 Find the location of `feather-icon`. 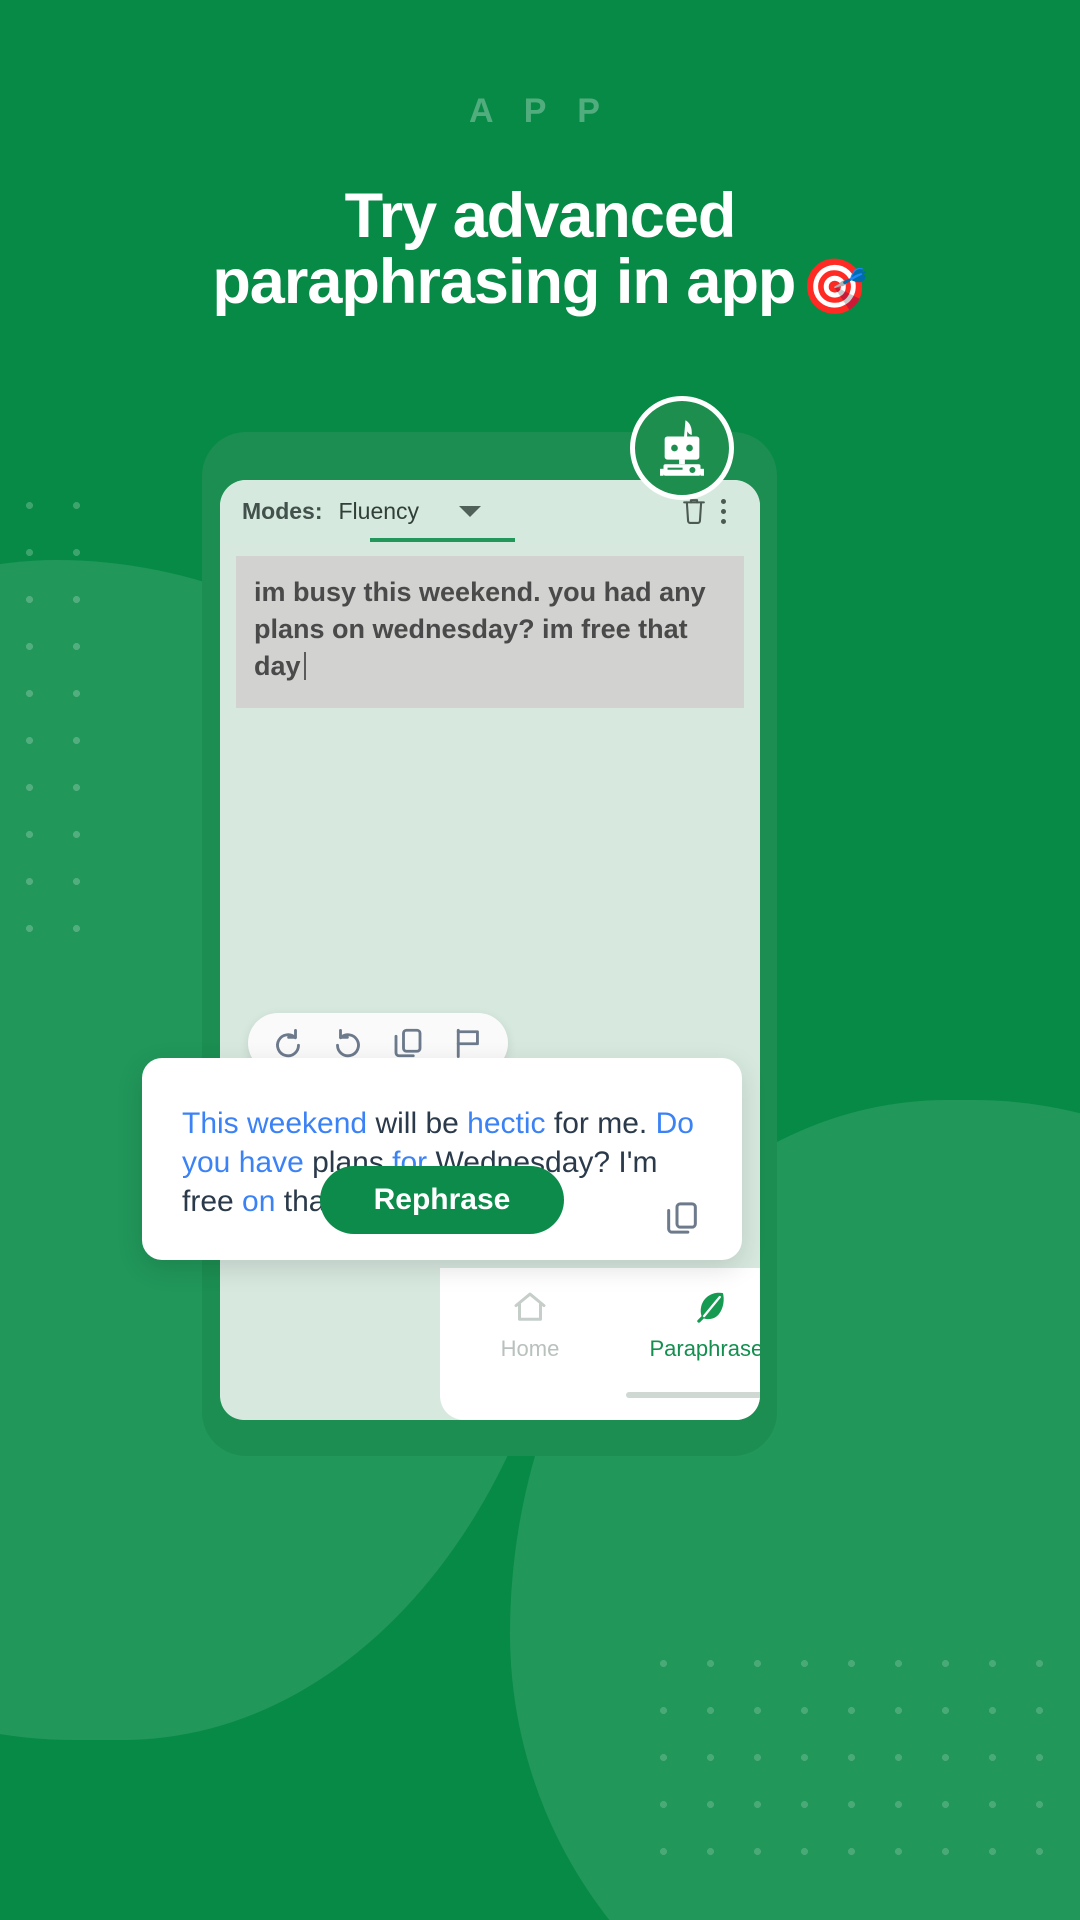

feather-icon is located at coordinates (710, 1307).